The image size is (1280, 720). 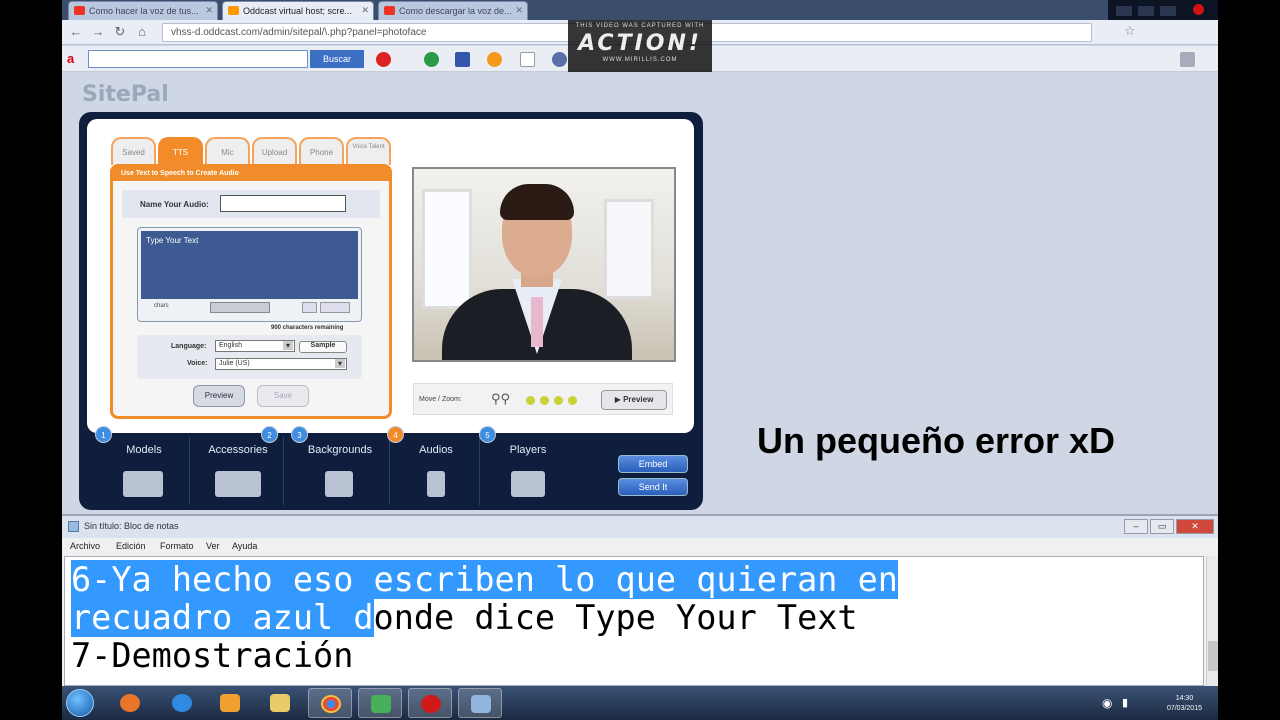 I want to click on toolbar-search-input, so click(x=198, y=59).